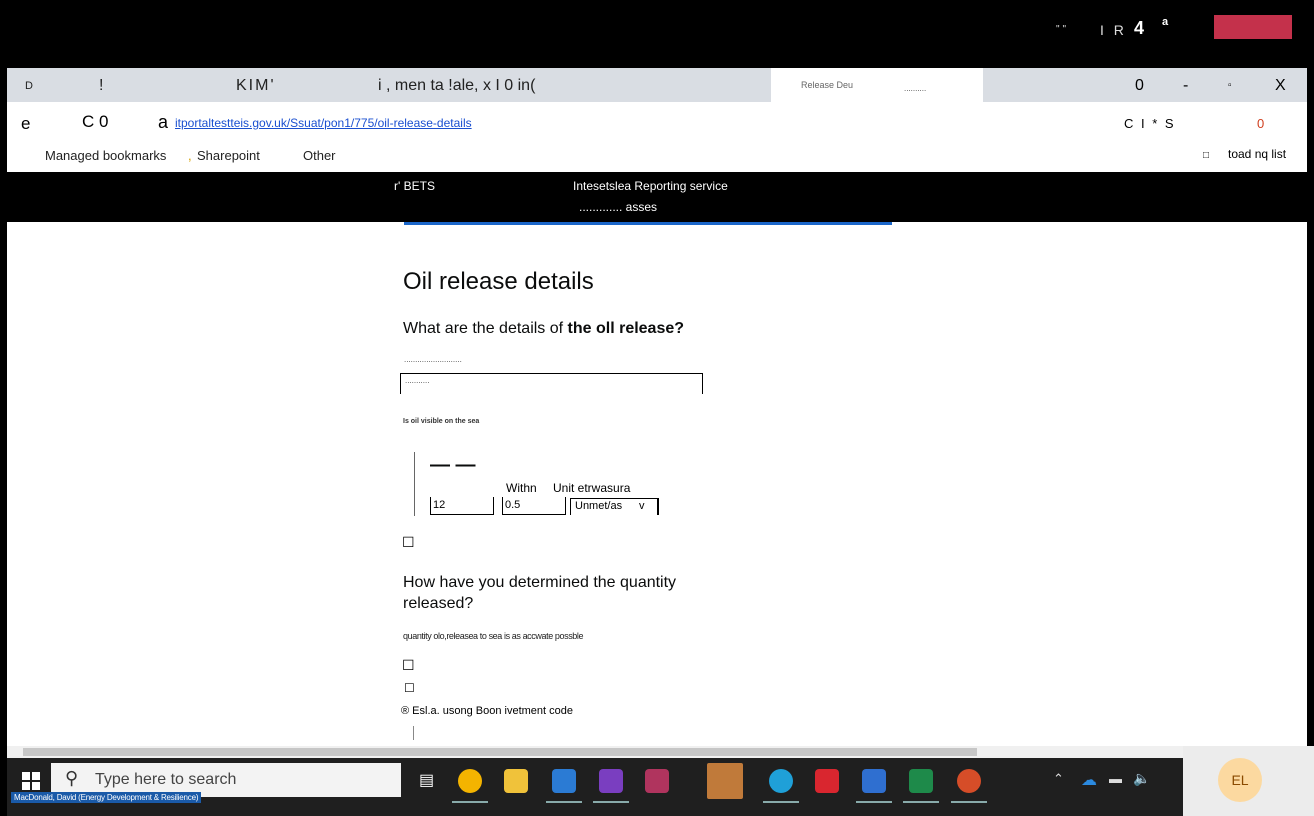 The width and height of the screenshot is (1314, 816). What do you see at coordinates (657, 34) in the screenshot?
I see `meeting-bar: "" I R 4 a` at bounding box center [657, 34].